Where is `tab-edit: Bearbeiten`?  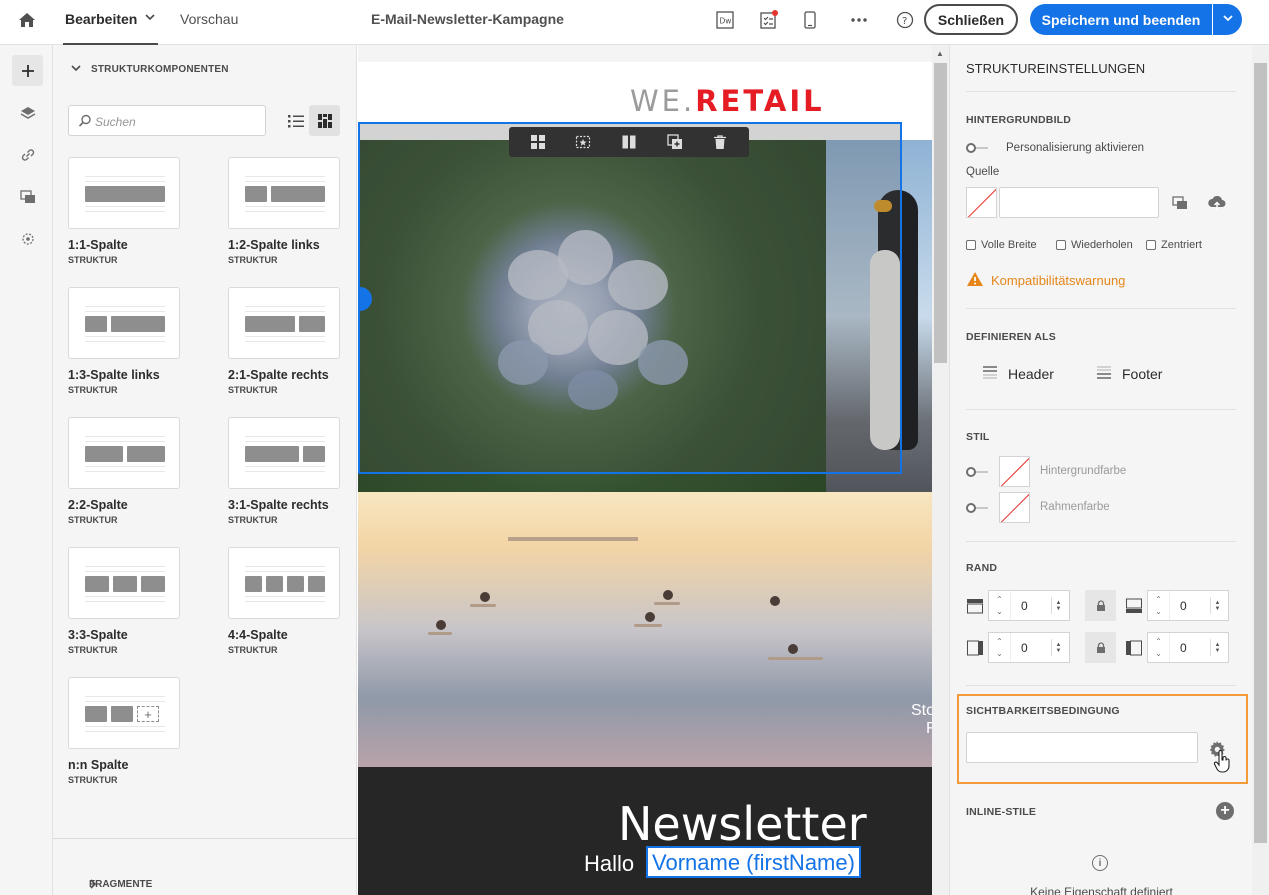
tab-edit: Bearbeiten is located at coordinates (110, 22).